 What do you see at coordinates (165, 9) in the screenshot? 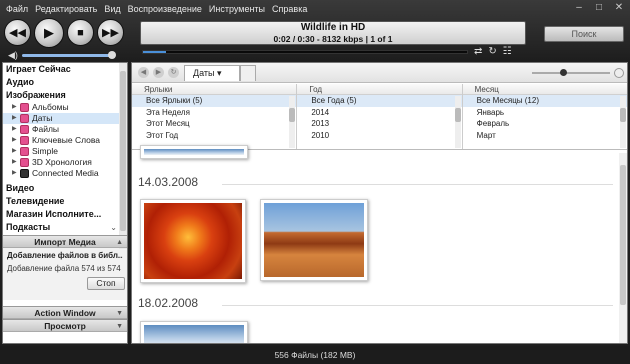
I see `menu-playback: Воспроизведение` at bounding box center [165, 9].